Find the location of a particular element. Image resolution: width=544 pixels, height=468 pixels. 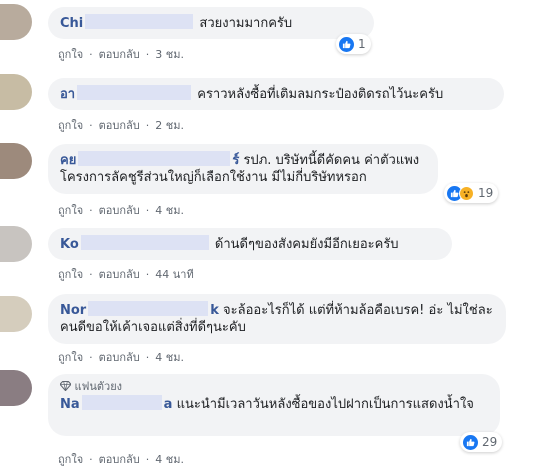

comment-author: อา is located at coordinates (126, 93).